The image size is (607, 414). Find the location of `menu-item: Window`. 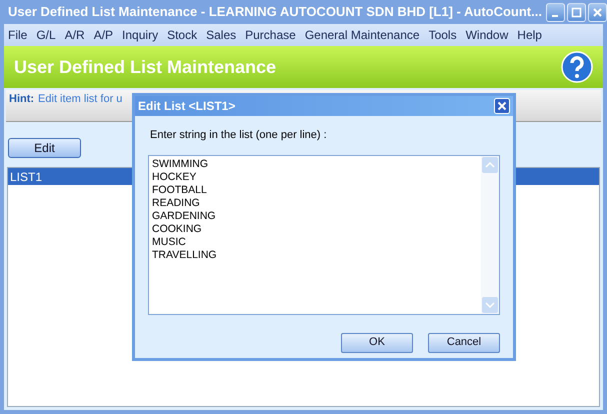

menu-item: Window is located at coordinates (487, 35).